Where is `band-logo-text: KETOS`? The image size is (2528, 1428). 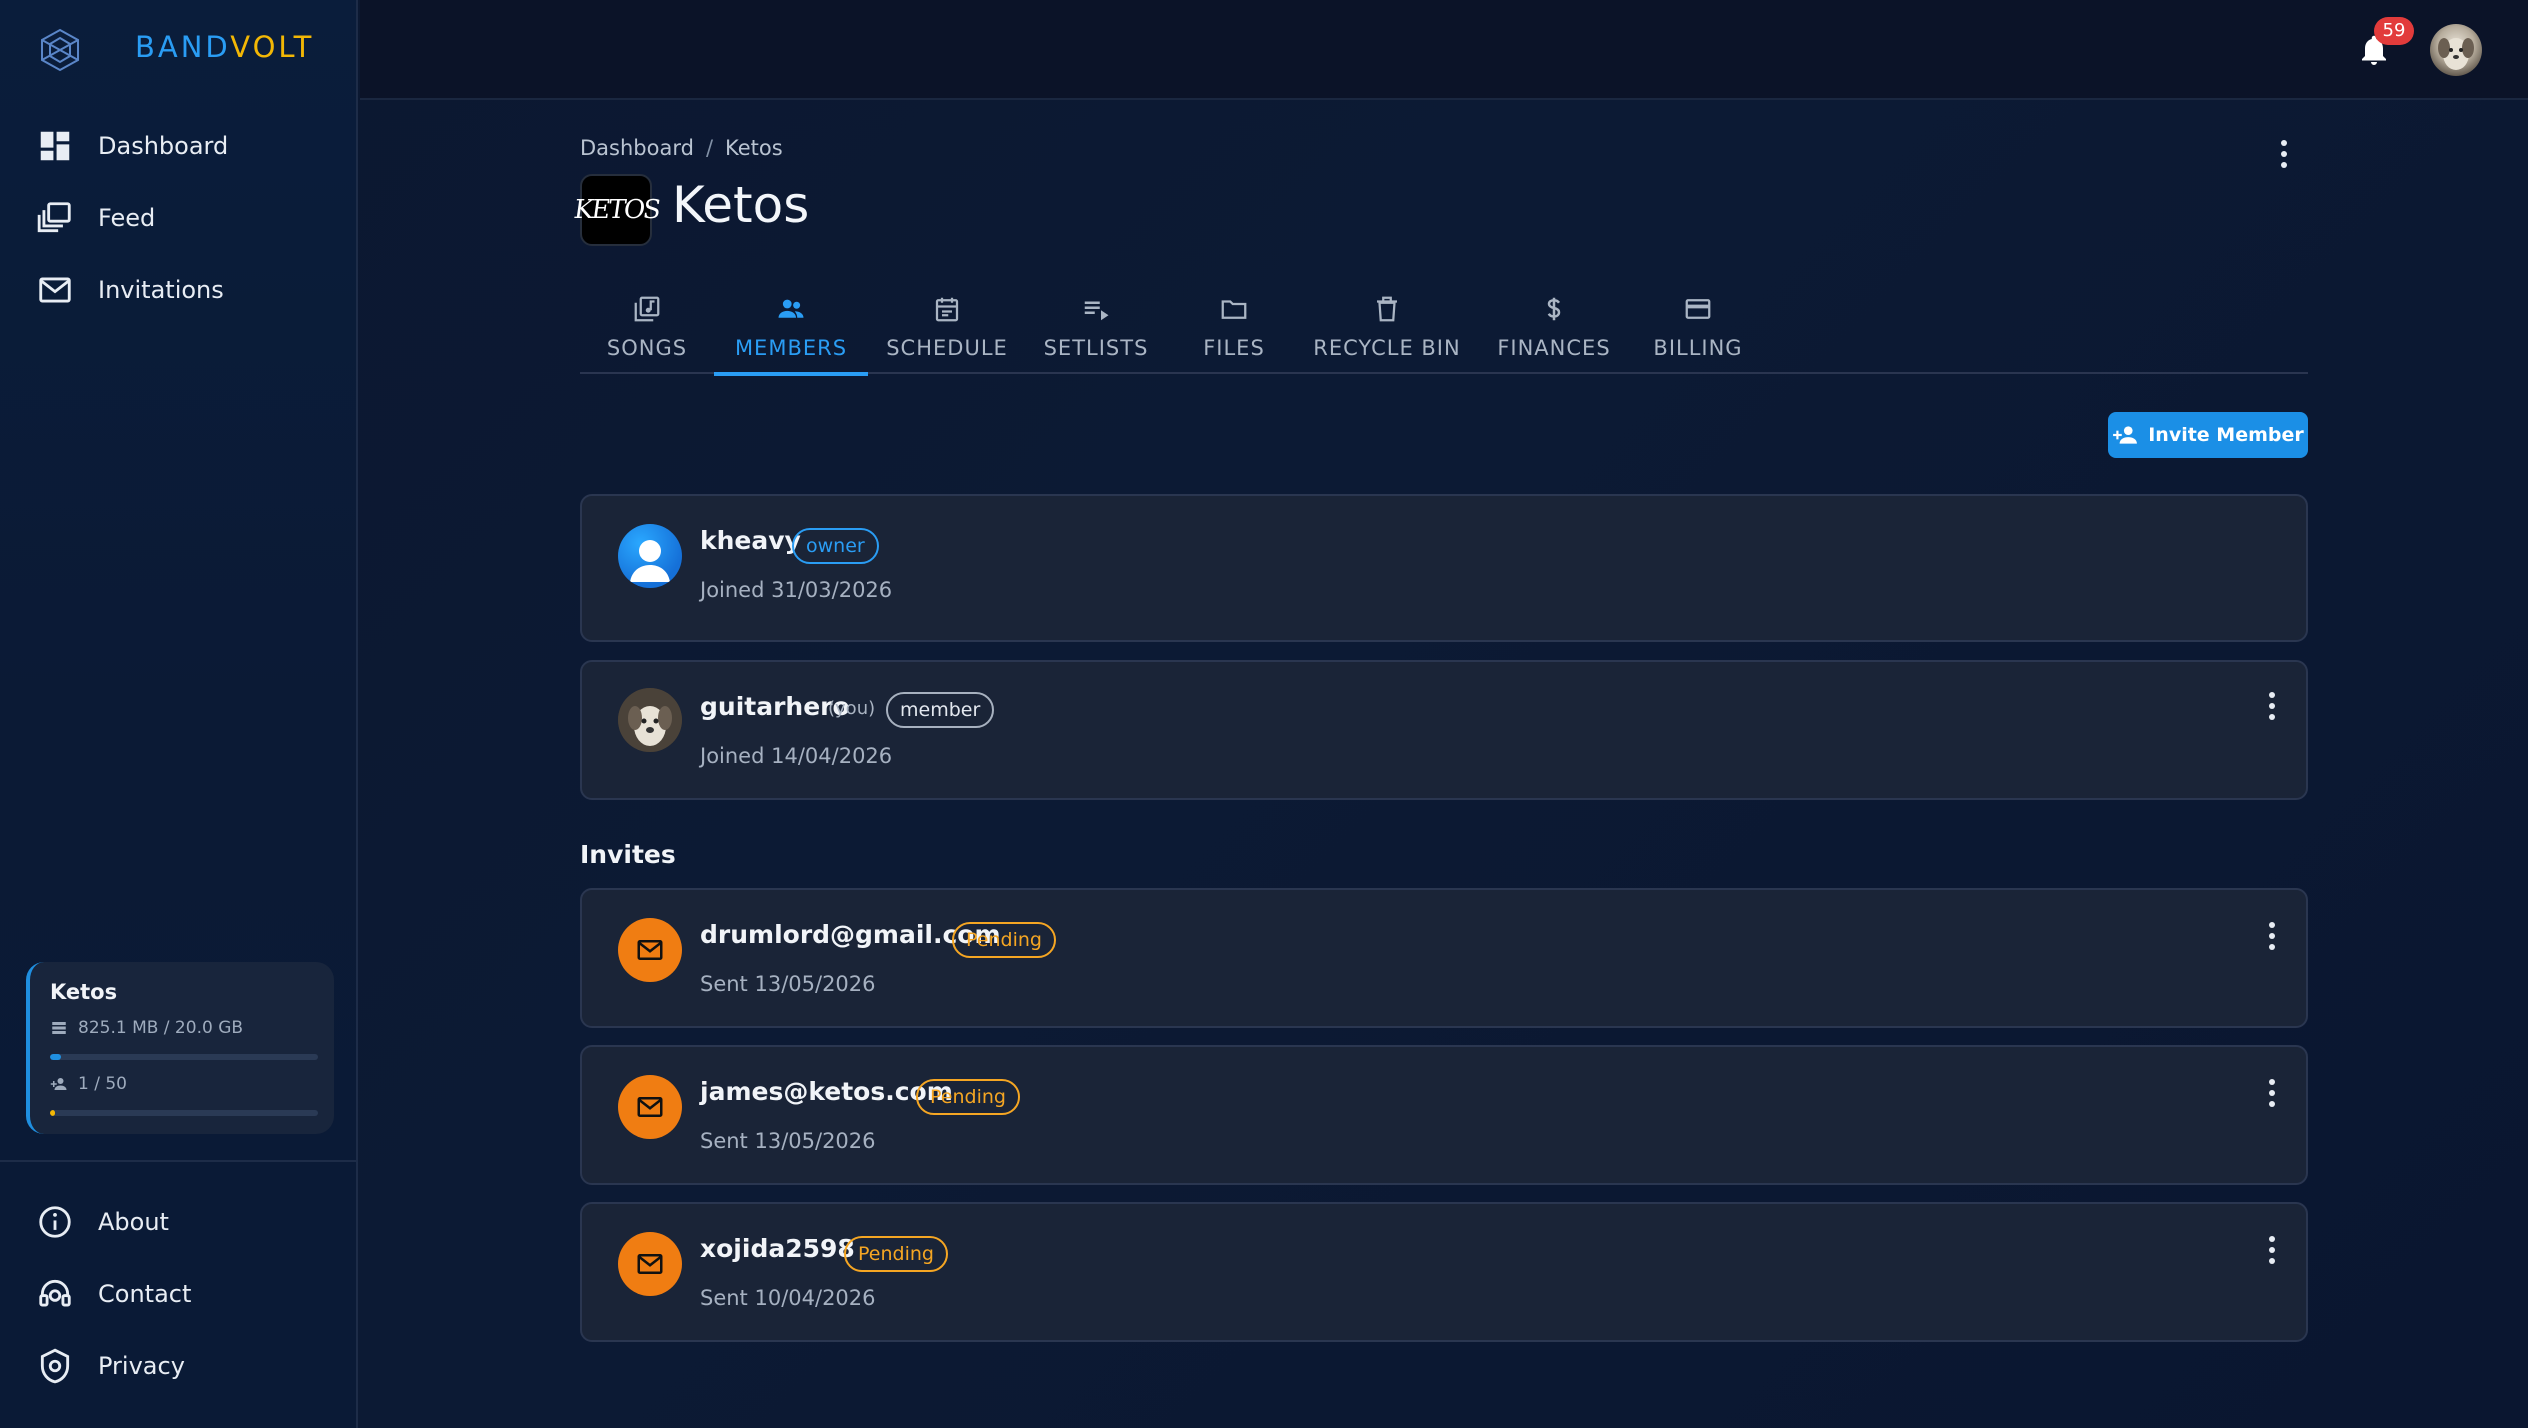 band-logo-text: KETOS is located at coordinates (616, 210).